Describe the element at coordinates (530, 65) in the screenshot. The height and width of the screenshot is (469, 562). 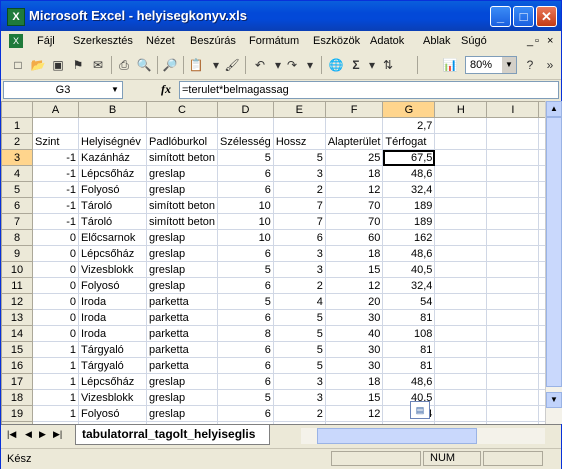
I see `help-icon: ?` at that location.